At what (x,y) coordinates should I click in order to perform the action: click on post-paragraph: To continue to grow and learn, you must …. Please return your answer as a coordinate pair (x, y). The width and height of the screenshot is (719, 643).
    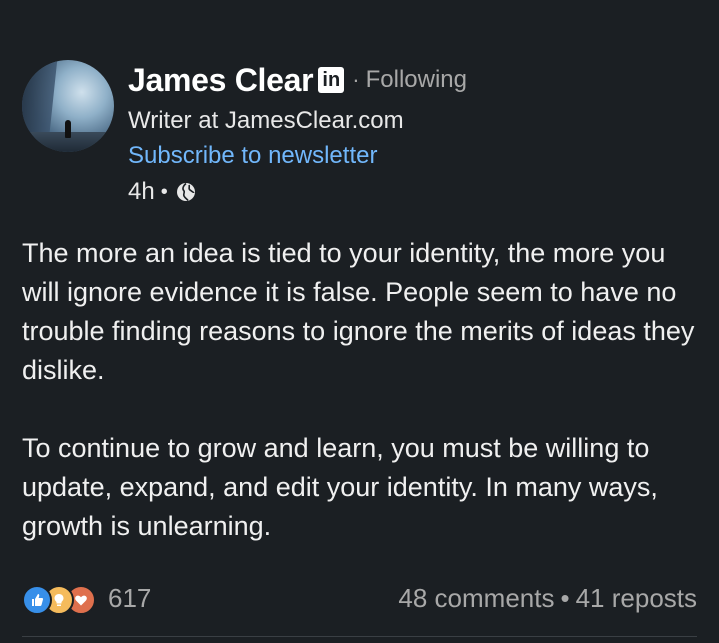
    Looking at the image, I should click on (340, 487).